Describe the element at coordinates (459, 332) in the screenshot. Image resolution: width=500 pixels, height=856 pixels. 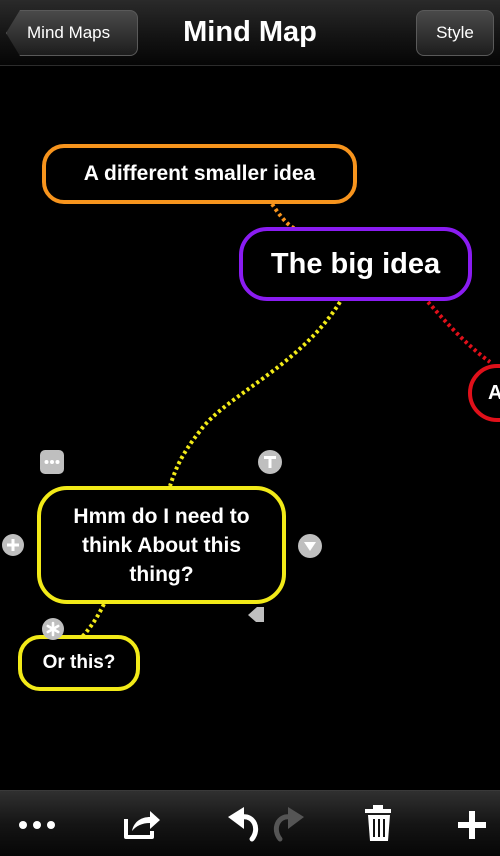
I see `connector-purple-red` at that location.